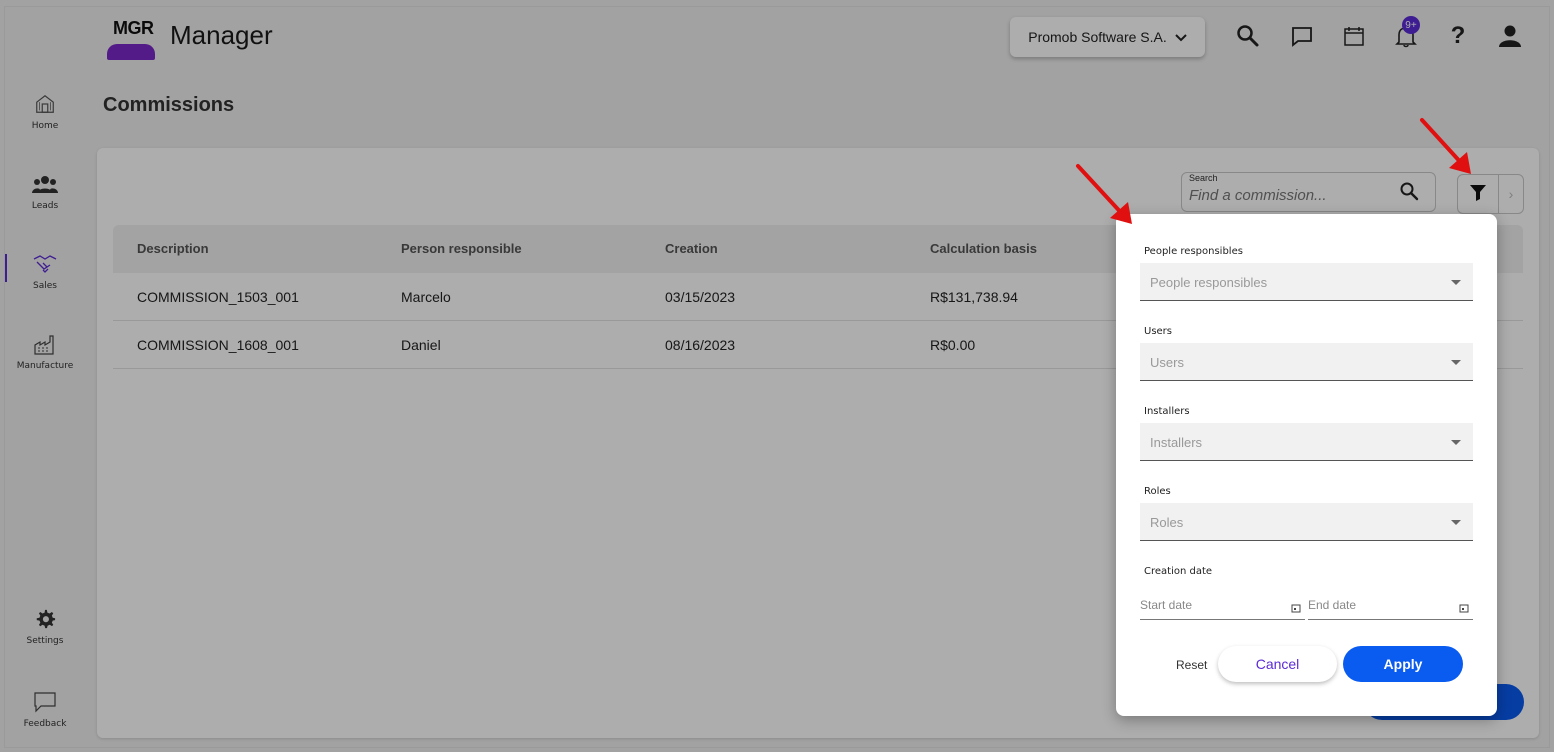 This screenshot has width=1554, height=752. Describe the element at coordinates (1390, 609) in the screenshot. I see `end-date-field: End date` at that location.